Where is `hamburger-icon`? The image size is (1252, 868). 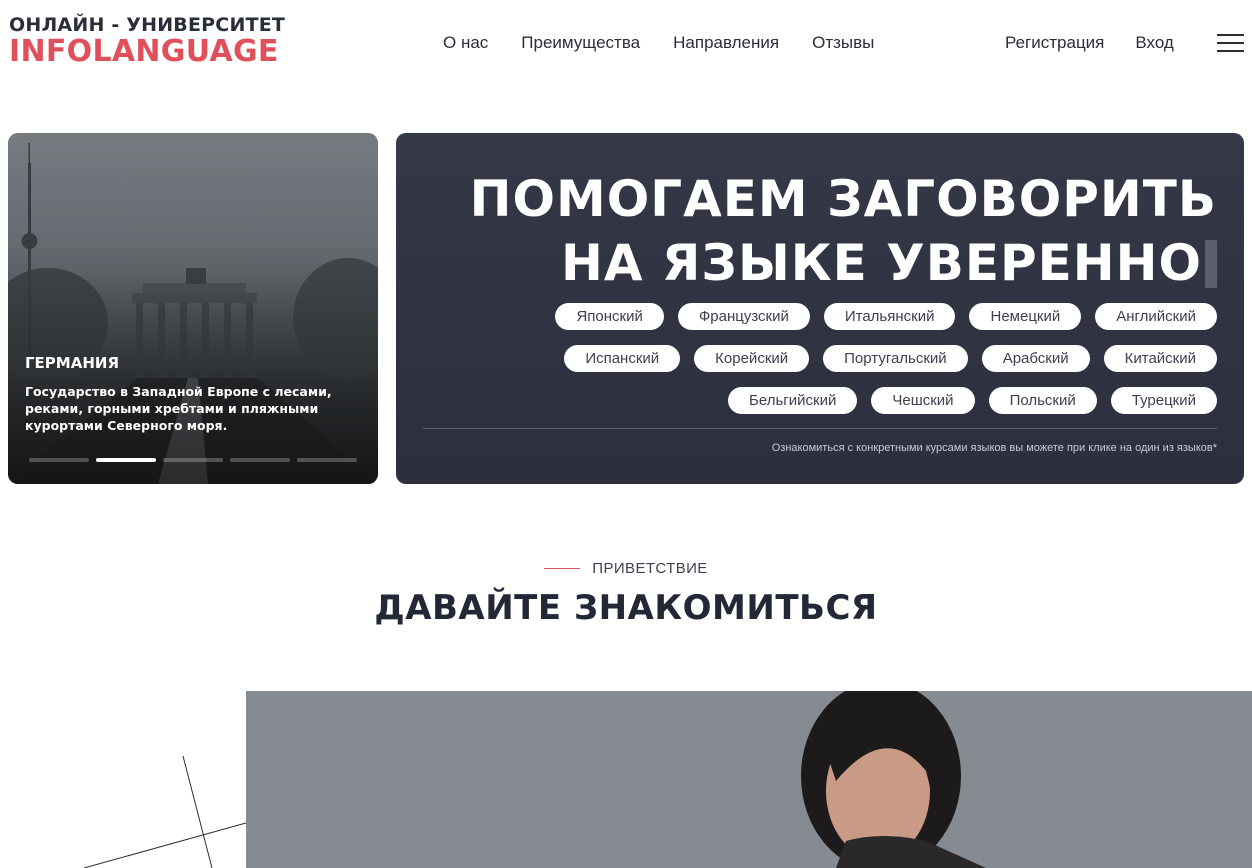 hamburger-icon is located at coordinates (1230, 43).